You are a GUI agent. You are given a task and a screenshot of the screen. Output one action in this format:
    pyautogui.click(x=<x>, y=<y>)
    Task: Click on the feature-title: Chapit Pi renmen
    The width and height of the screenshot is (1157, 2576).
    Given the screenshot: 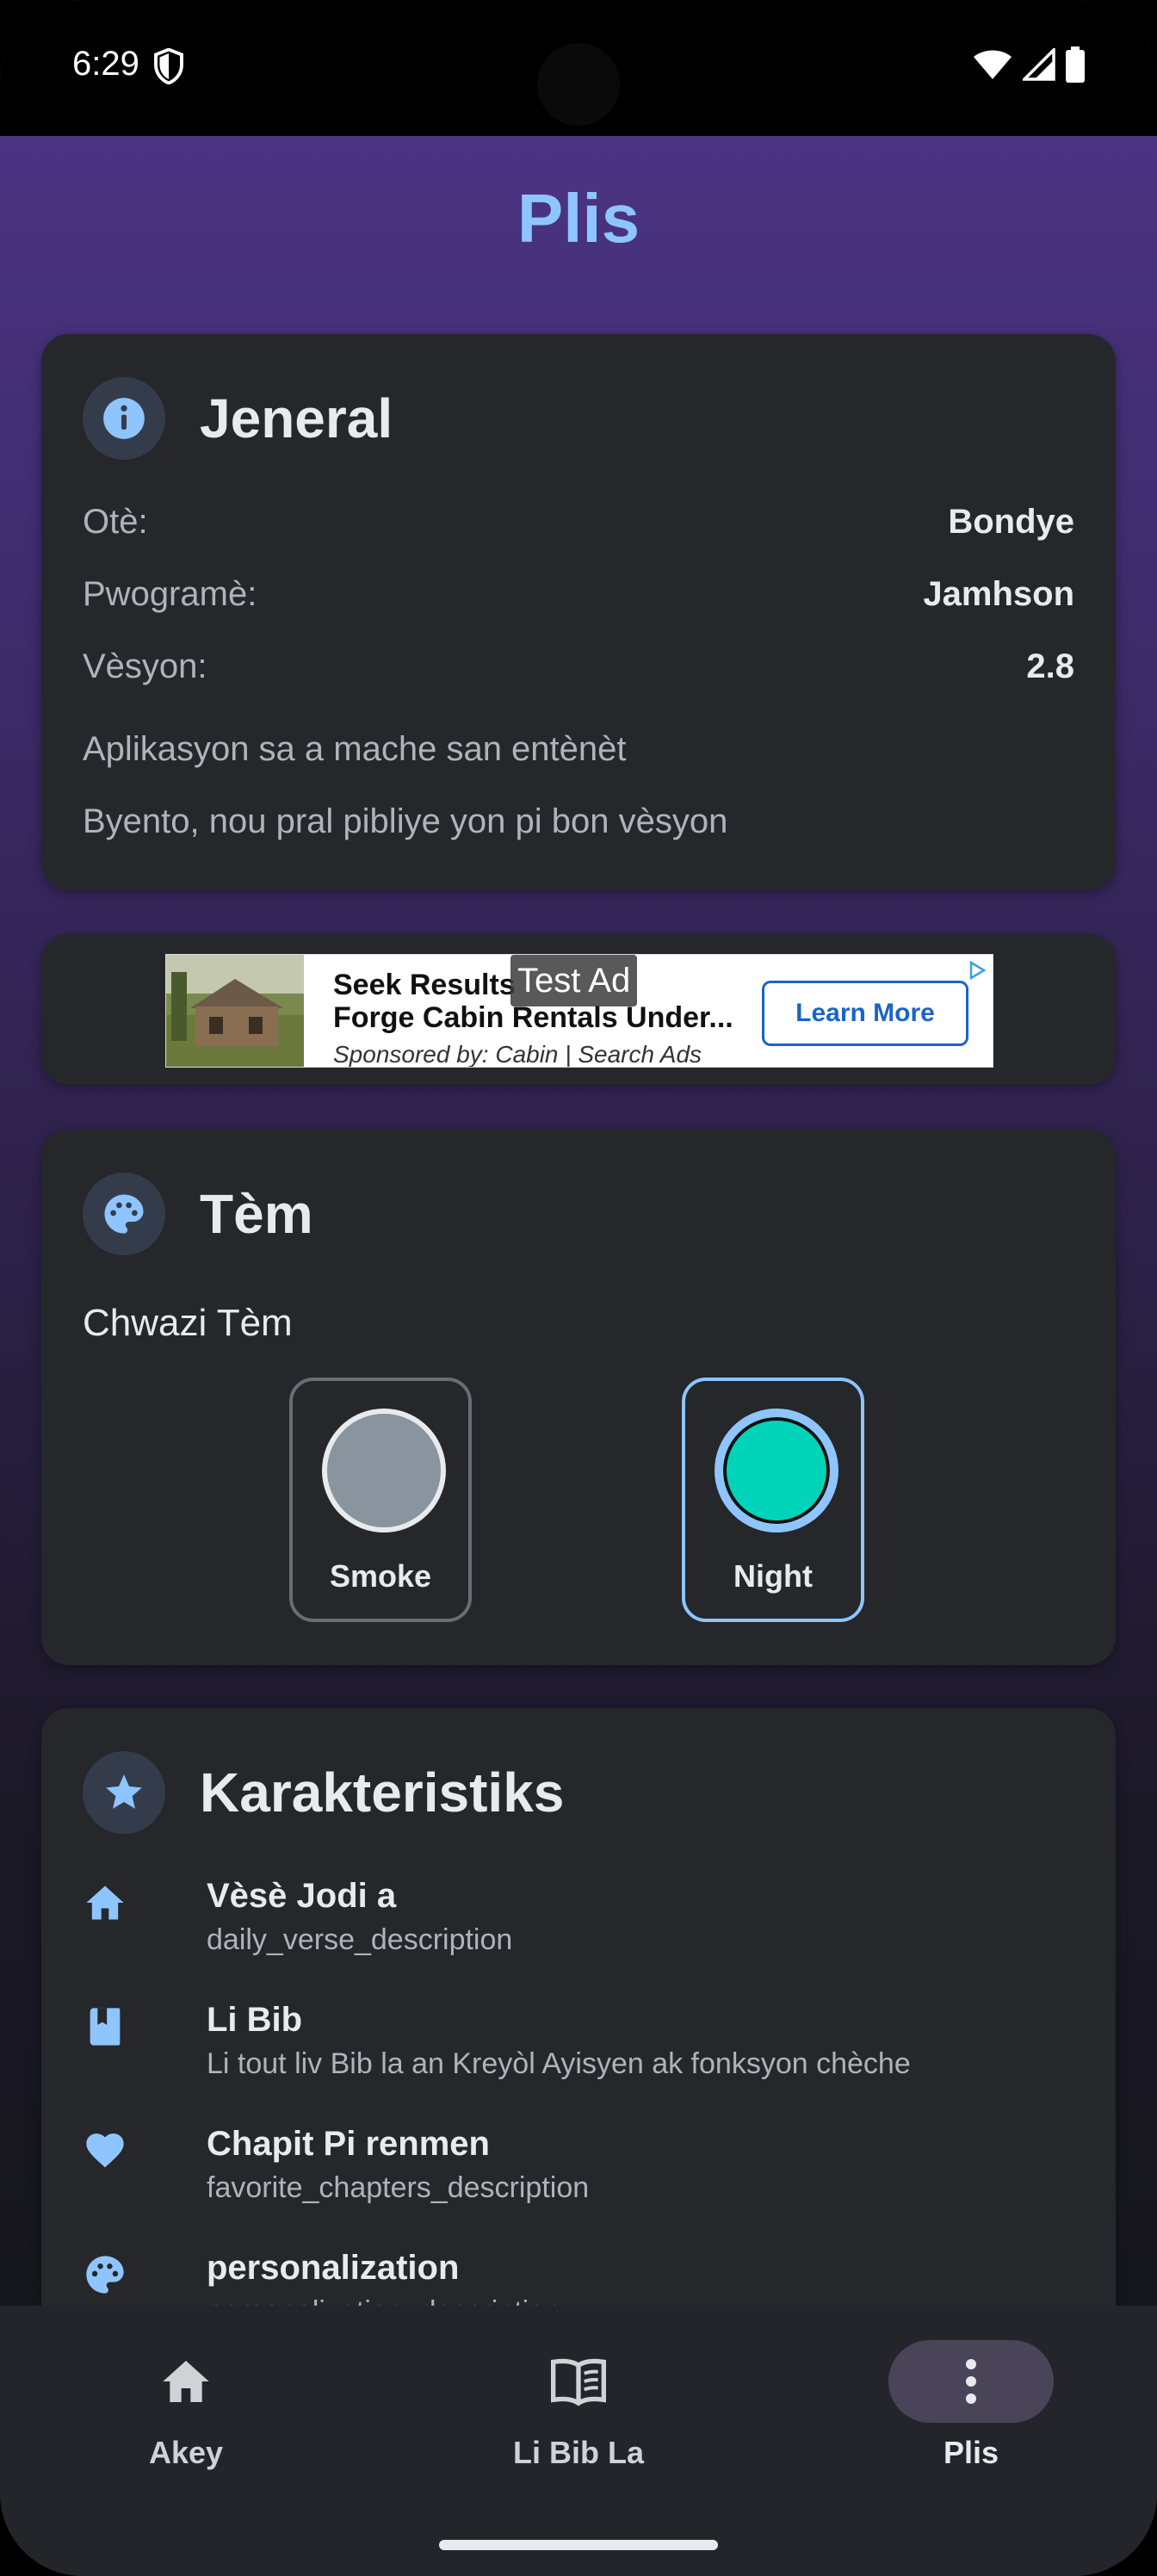 What is the action you would take?
    pyautogui.click(x=348, y=2144)
    